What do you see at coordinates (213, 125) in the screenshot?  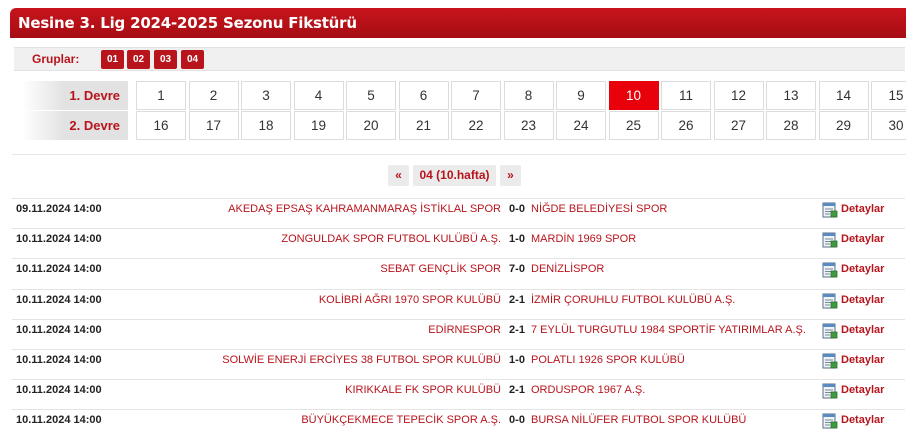 I see `week-17-button: 17` at bounding box center [213, 125].